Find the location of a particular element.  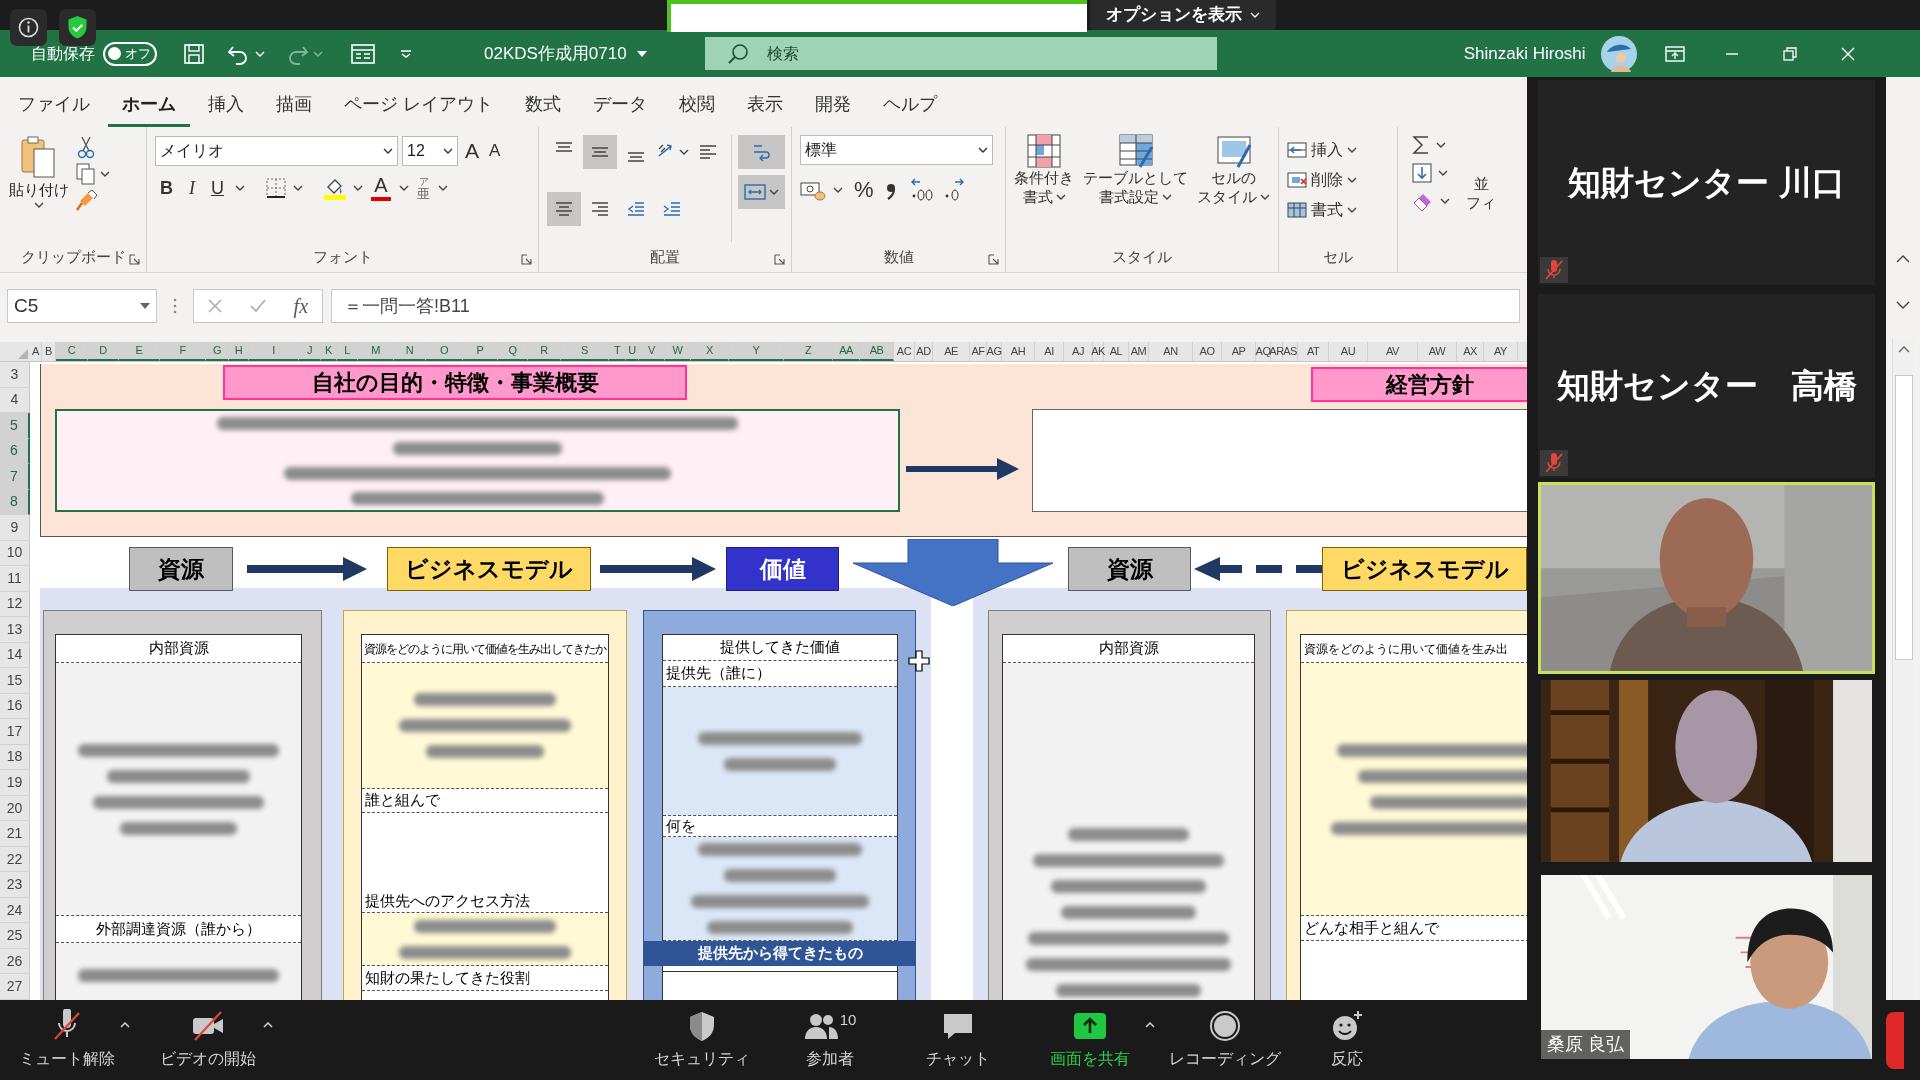

column-header: V is located at coordinates (652, 351).